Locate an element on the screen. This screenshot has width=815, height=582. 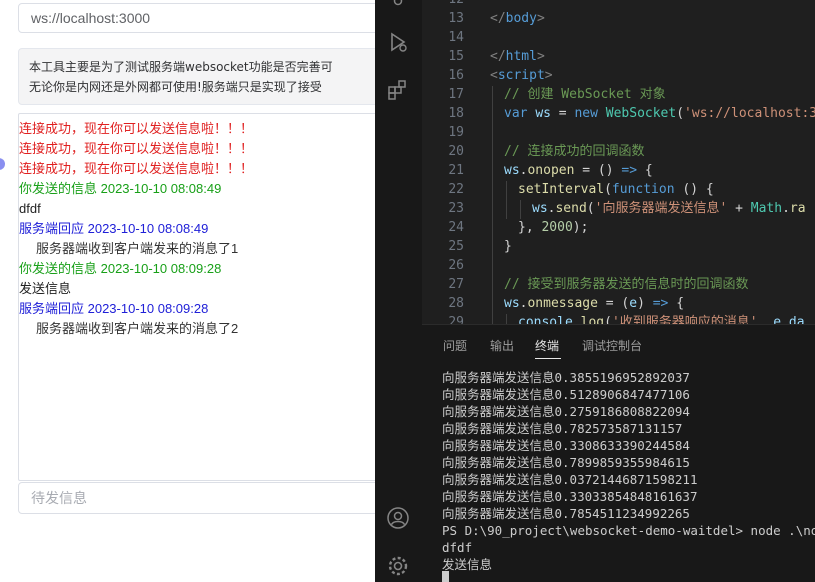
terminal-line: 向服务器端发送信息0.3308633390244584 is located at coordinates (566, 445).